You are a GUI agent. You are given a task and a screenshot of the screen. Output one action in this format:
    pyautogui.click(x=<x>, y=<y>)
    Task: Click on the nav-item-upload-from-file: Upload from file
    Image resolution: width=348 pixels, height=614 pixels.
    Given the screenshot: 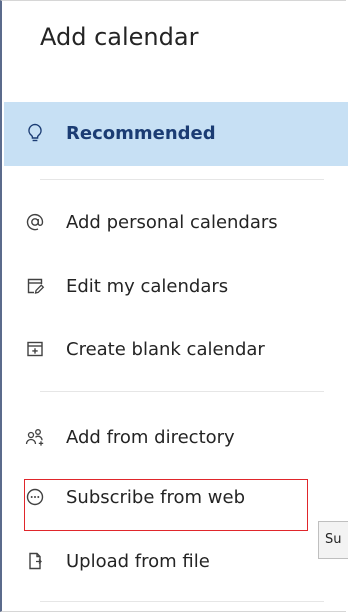 What is the action you would take?
    pyautogui.click(x=117, y=561)
    